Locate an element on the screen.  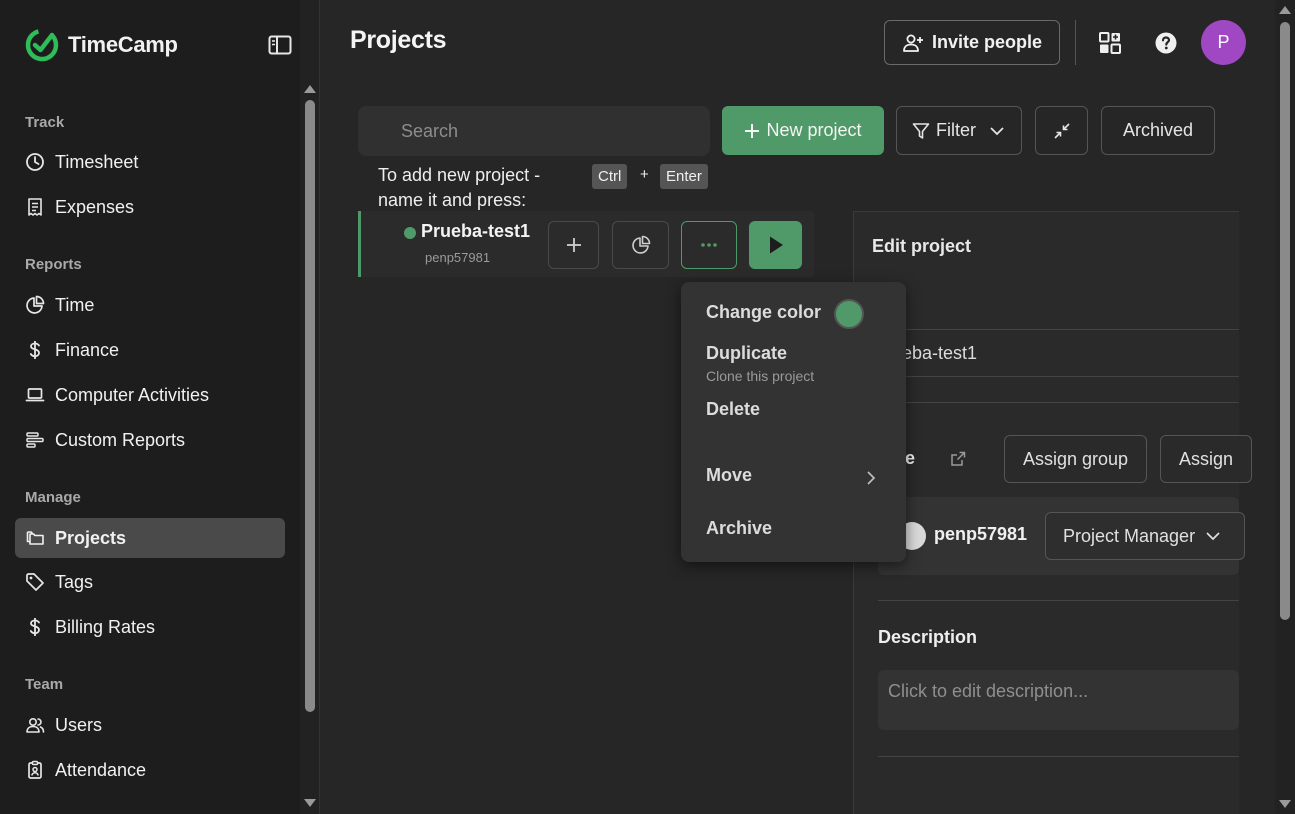
sidebar-item-label: Tags is located at coordinates (74, 581).